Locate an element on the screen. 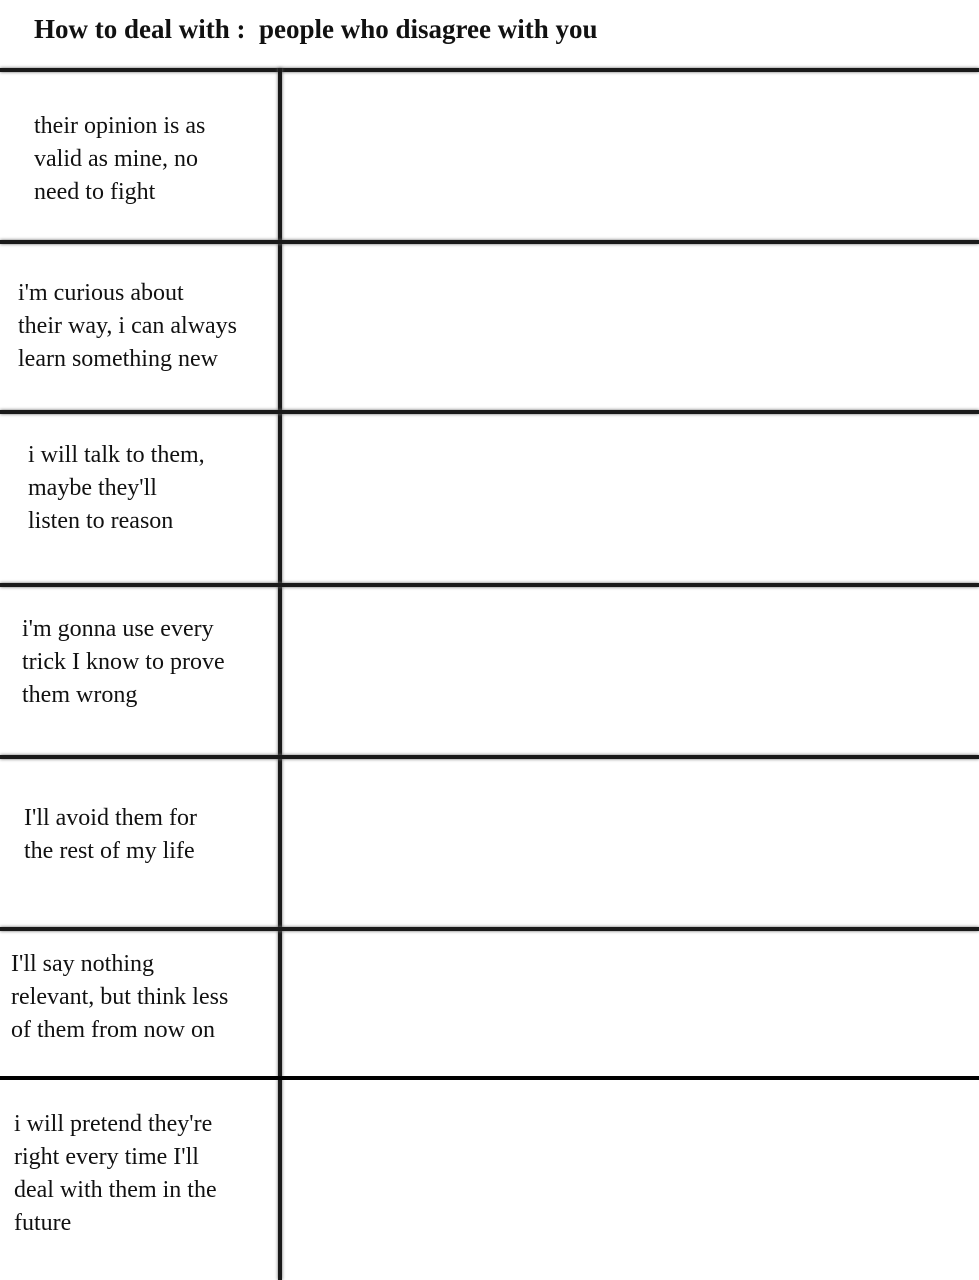  row-label: I'll avoid them for the rest of my life is located at coordinates (110, 834).